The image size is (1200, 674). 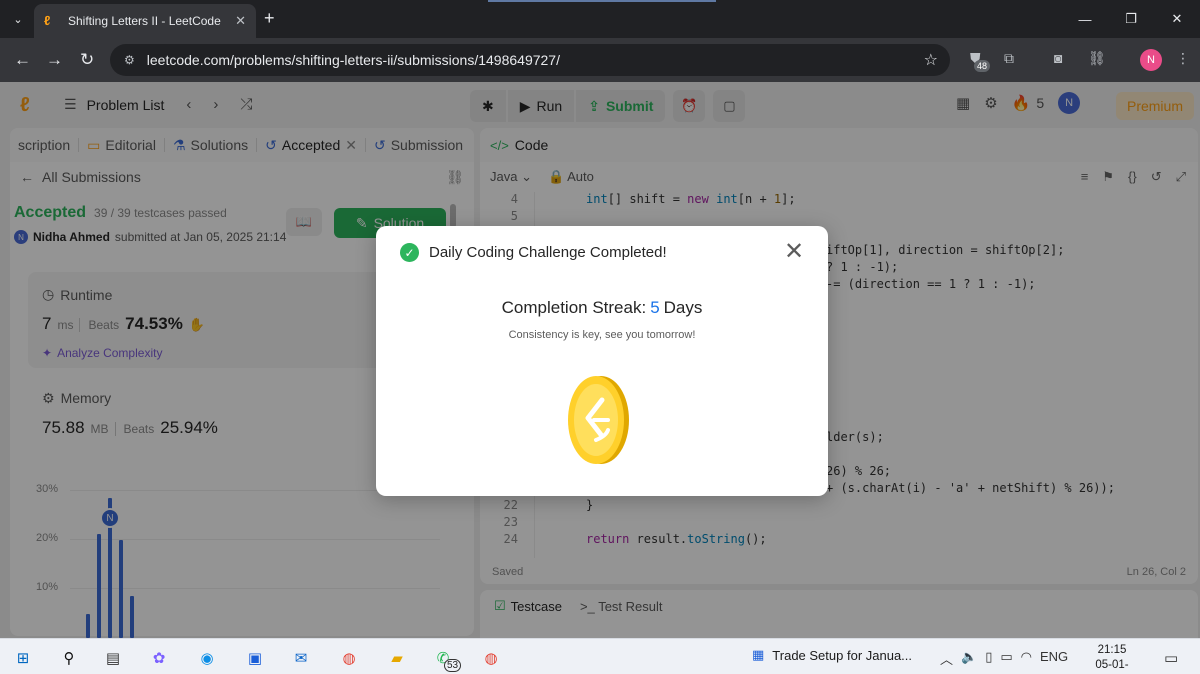 What do you see at coordinates (758, 654) in the screenshot?
I see `chart-news-icon: ▦` at bounding box center [758, 654].